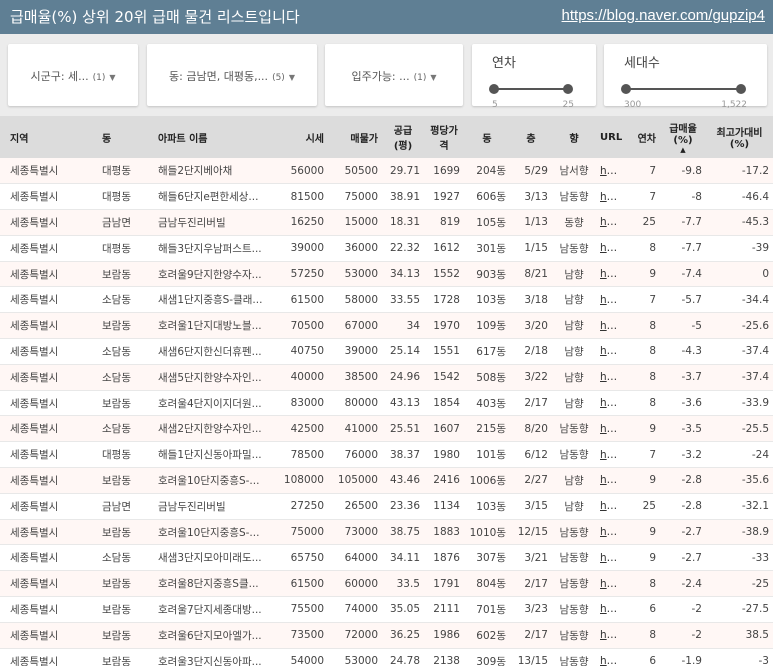  What do you see at coordinates (487, 222) in the screenshot?
I see `cell-building: 105동` at bounding box center [487, 222].